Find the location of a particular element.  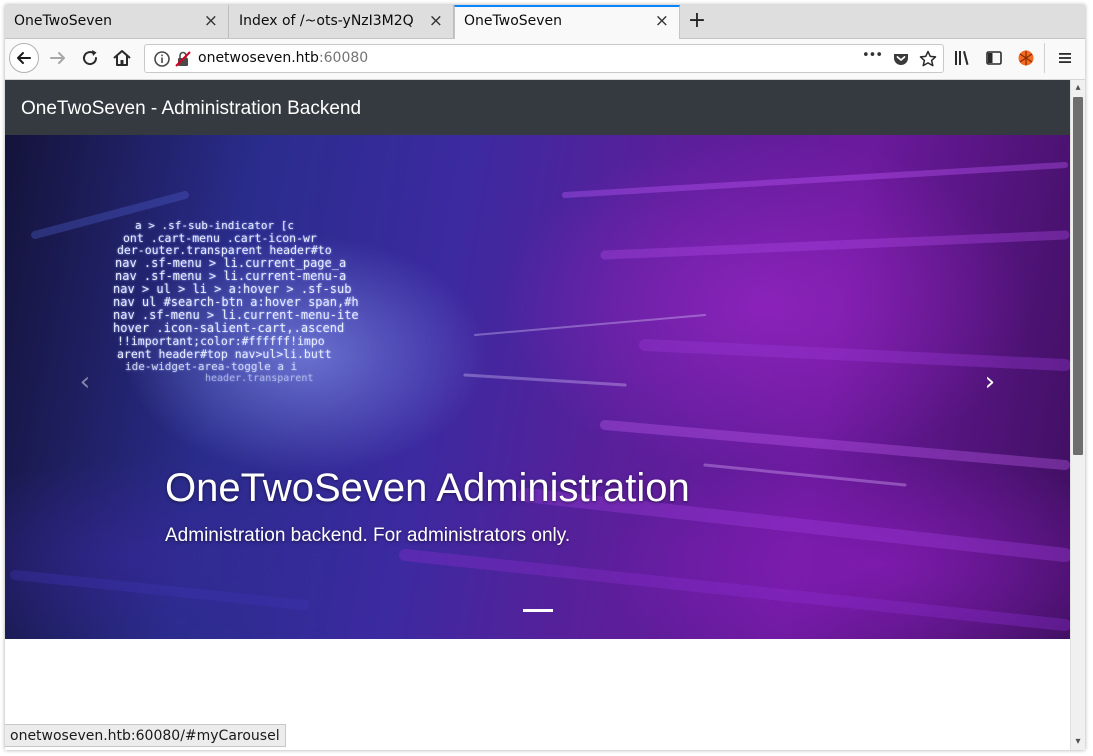

extension-icon is located at coordinates (1026, 58).